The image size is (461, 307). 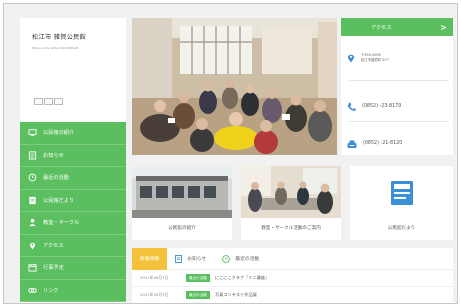 I want to click on chevron-right-icon: >, so click(x=443, y=27).